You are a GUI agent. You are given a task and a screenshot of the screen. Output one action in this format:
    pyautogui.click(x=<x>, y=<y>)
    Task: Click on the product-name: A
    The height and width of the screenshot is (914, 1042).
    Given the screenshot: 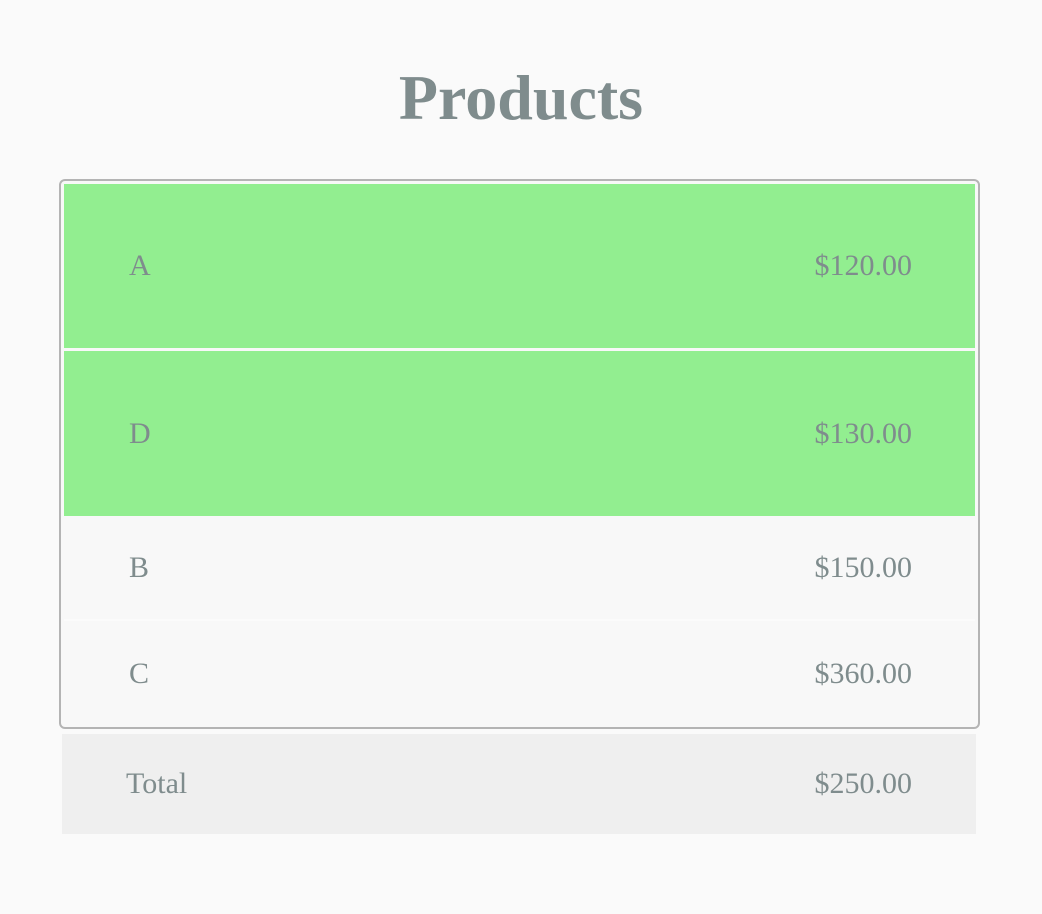 What is the action you would take?
    pyautogui.click(x=140, y=265)
    